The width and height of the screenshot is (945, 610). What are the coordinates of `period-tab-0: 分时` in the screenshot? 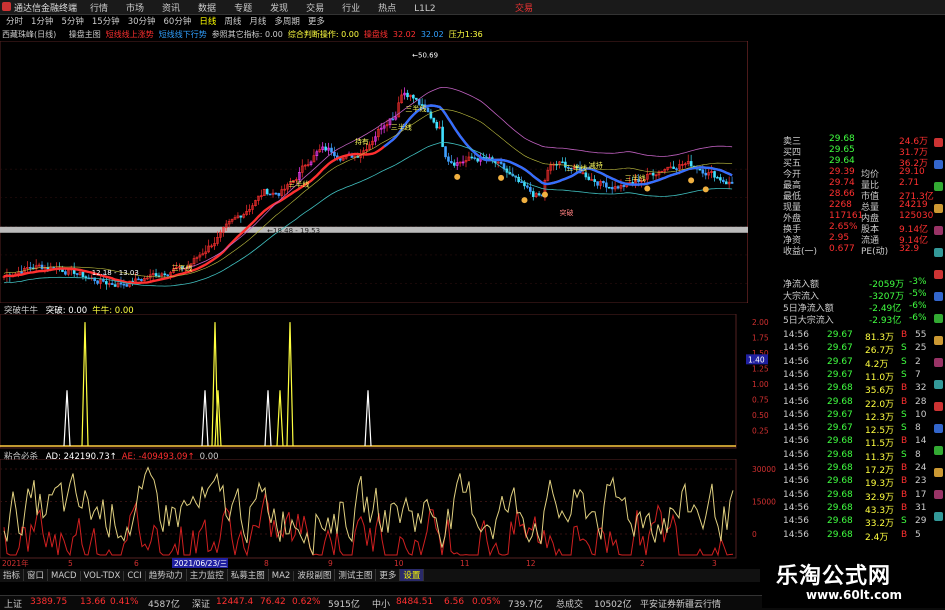 It's located at (14, 21).